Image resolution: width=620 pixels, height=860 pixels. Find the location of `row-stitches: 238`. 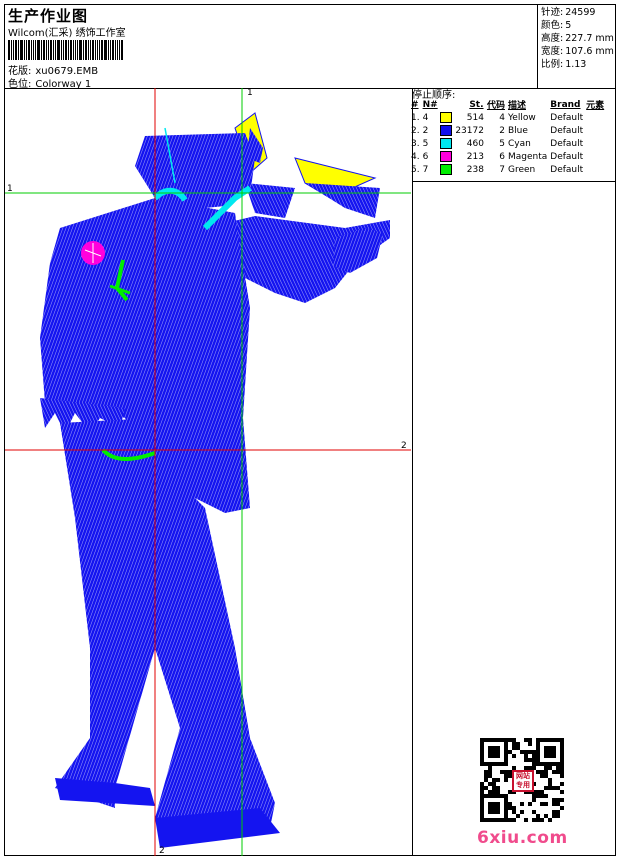

row-stitches: 238 is located at coordinates (475, 169).